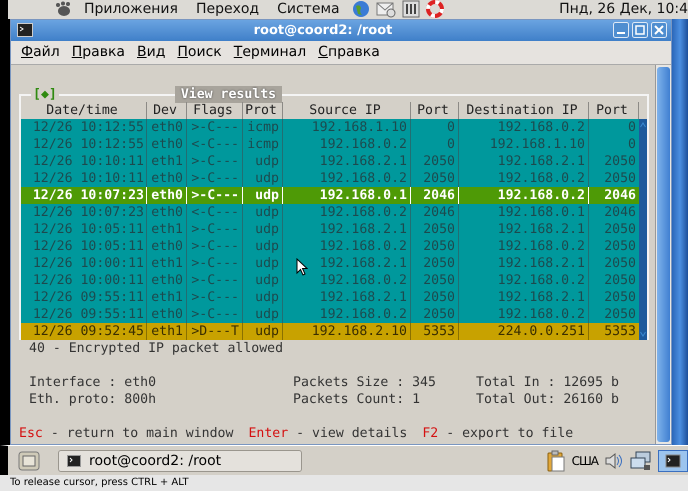 This screenshot has width=688, height=491. I want to click on menu-item: Правка, so click(98, 52).